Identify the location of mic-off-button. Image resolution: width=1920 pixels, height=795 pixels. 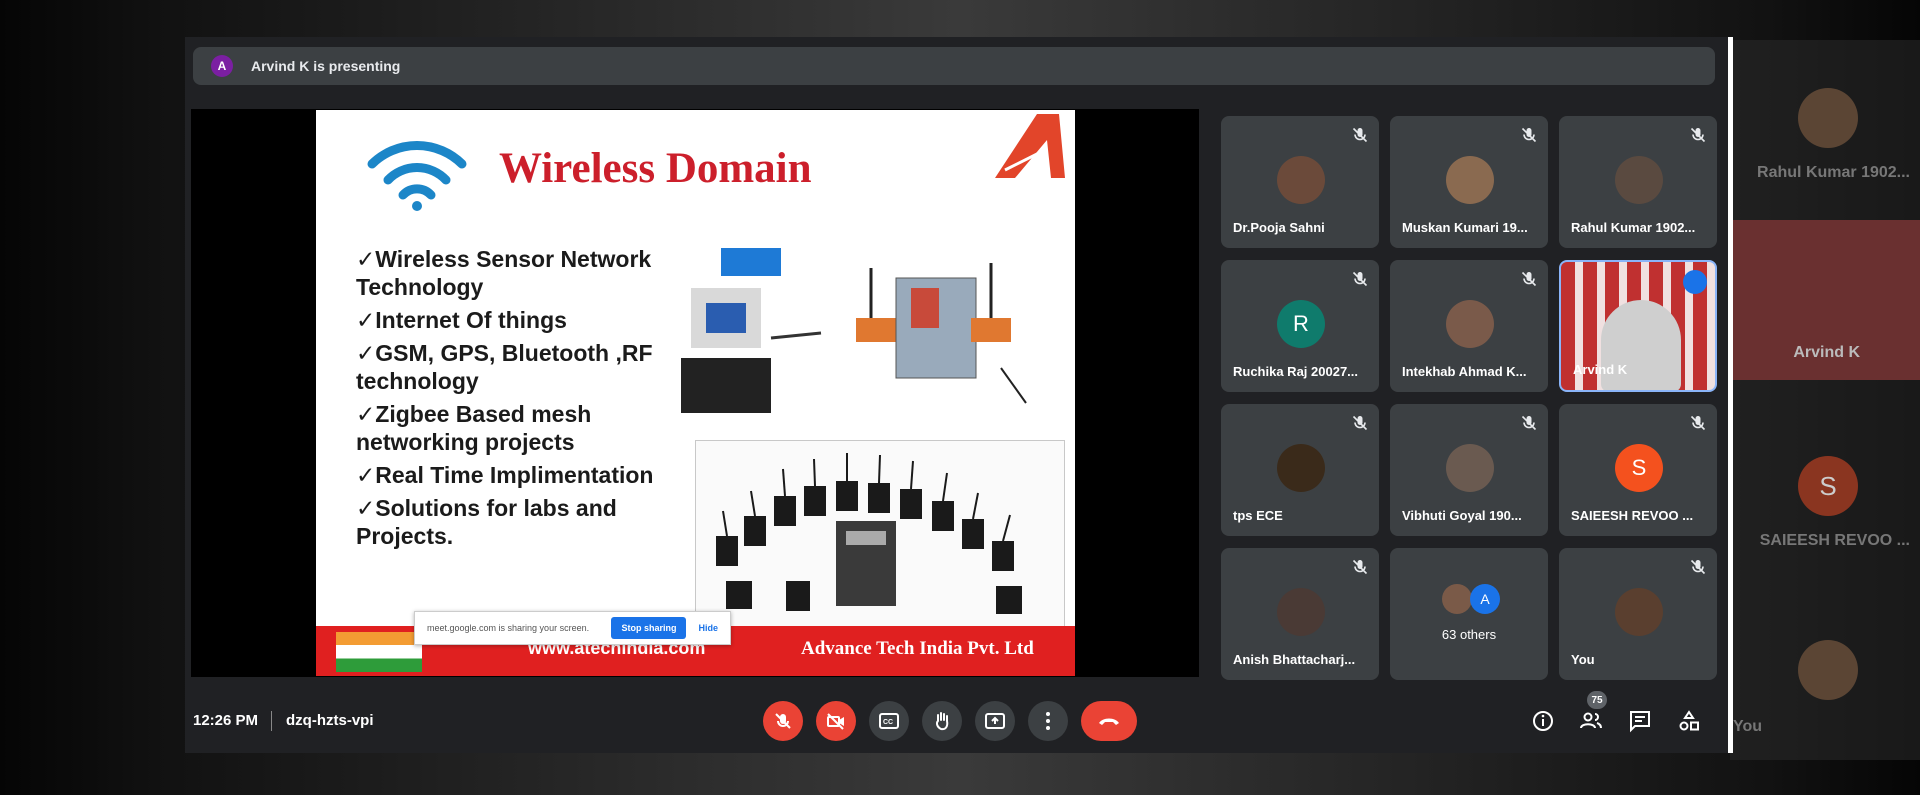
(783, 721).